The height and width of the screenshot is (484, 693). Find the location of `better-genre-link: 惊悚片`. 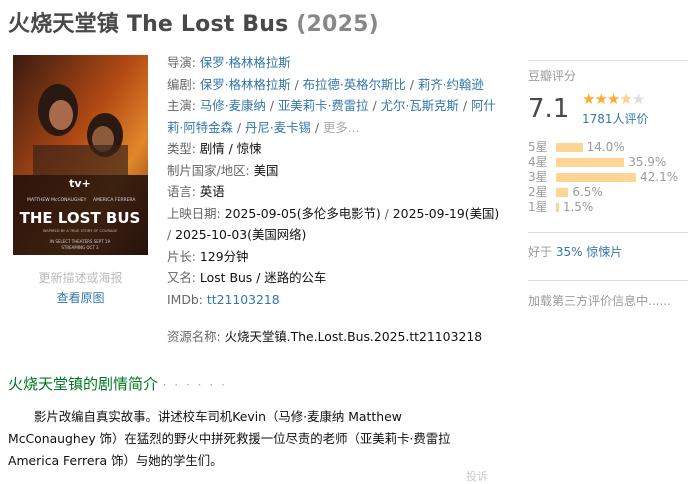

better-genre-link: 惊悚片 is located at coordinates (604, 252).